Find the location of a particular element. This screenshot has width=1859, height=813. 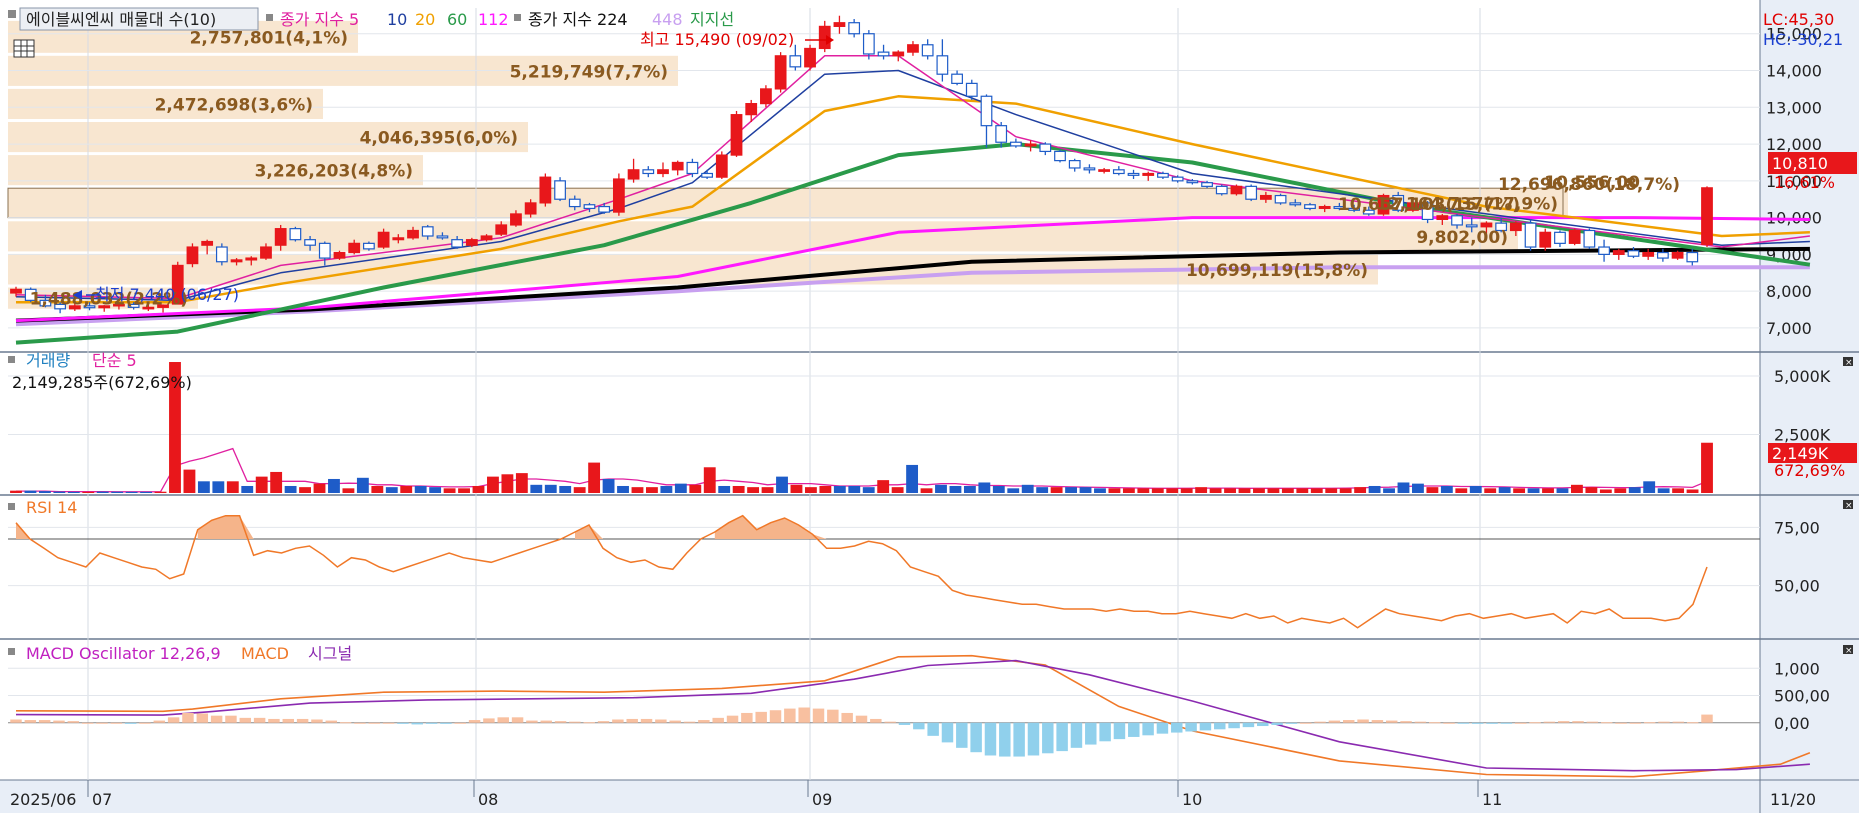

rsi-panel-close-icon: × is located at coordinates (1848, 505).